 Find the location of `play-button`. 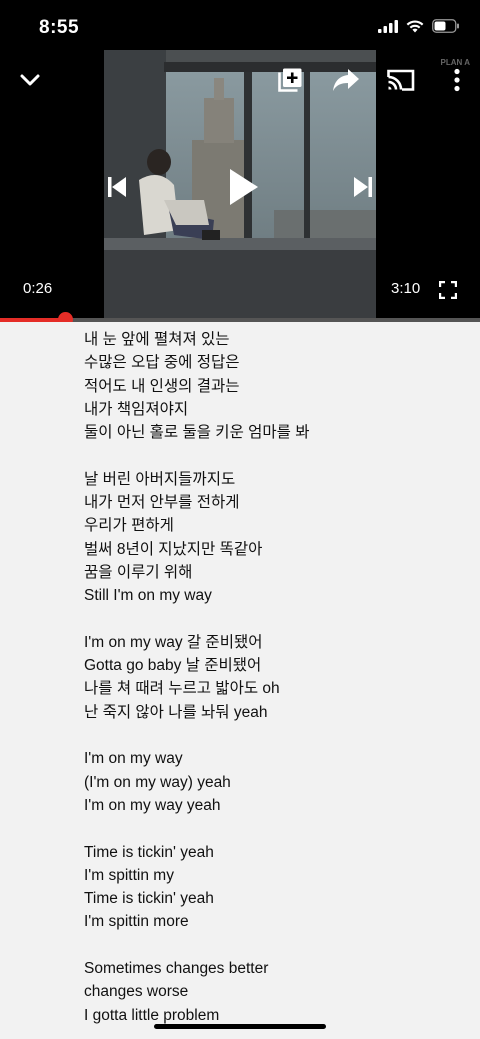

play-button is located at coordinates (243, 187).